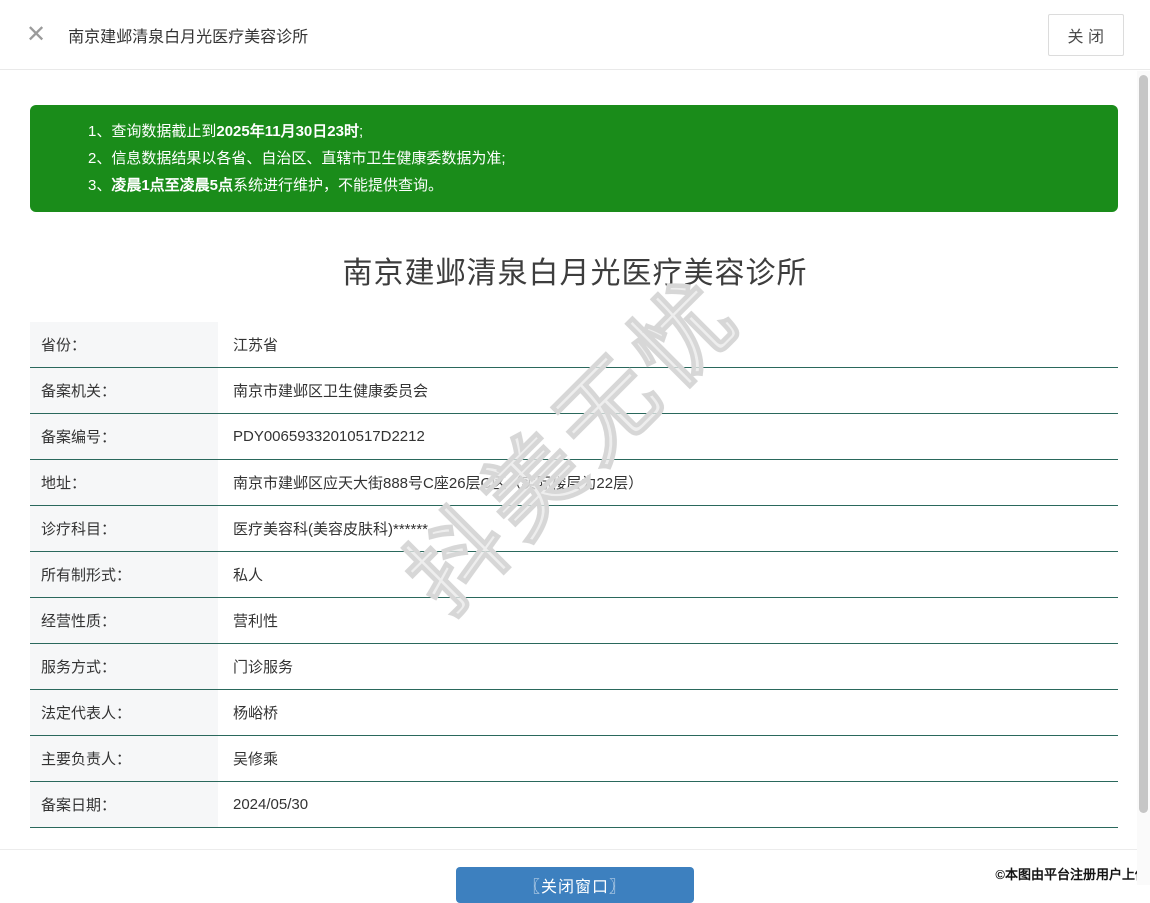 This screenshot has width=1150, height=903. I want to click on notice-line-3-num: 3、, so click(100, 185).